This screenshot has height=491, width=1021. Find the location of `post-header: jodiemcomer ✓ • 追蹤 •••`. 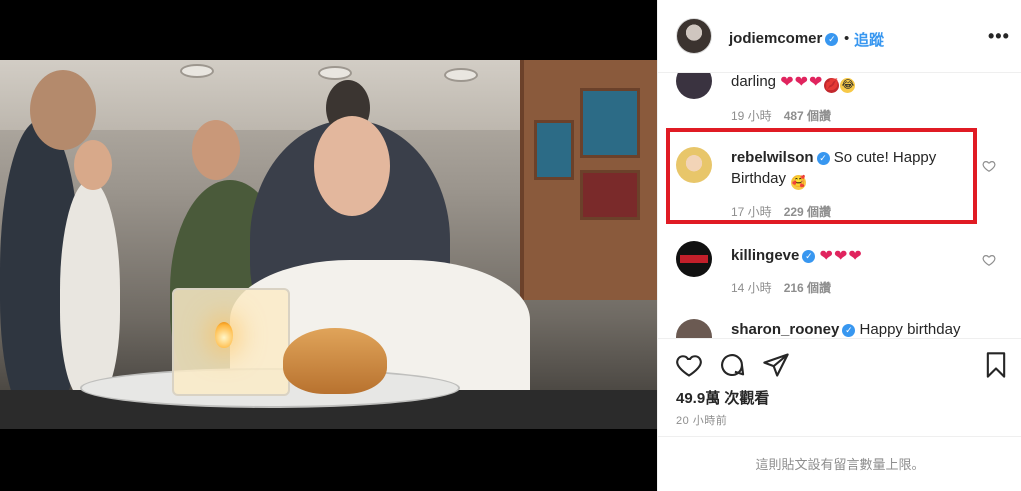

post-header: jodiemcomer ✓ • 追蹤 ••• is located at coordinates (839, 36).